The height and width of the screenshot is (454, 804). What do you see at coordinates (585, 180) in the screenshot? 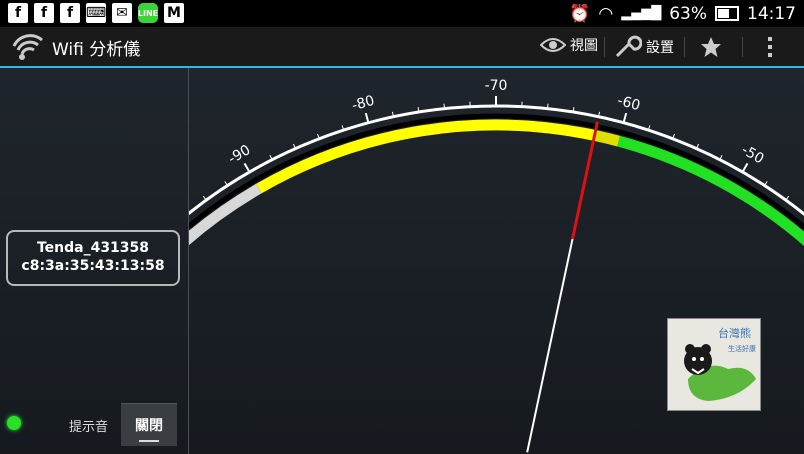
I see `needle-tip` at bounding box center [585, 180].